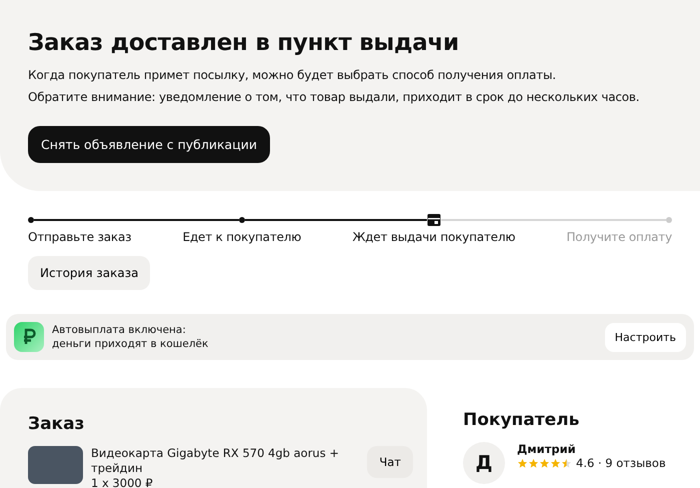 This screenshot has height=488, width=700. Describe the element at coordinates (29, 337) in the screenshot. I see `ruble-icon` at that location.